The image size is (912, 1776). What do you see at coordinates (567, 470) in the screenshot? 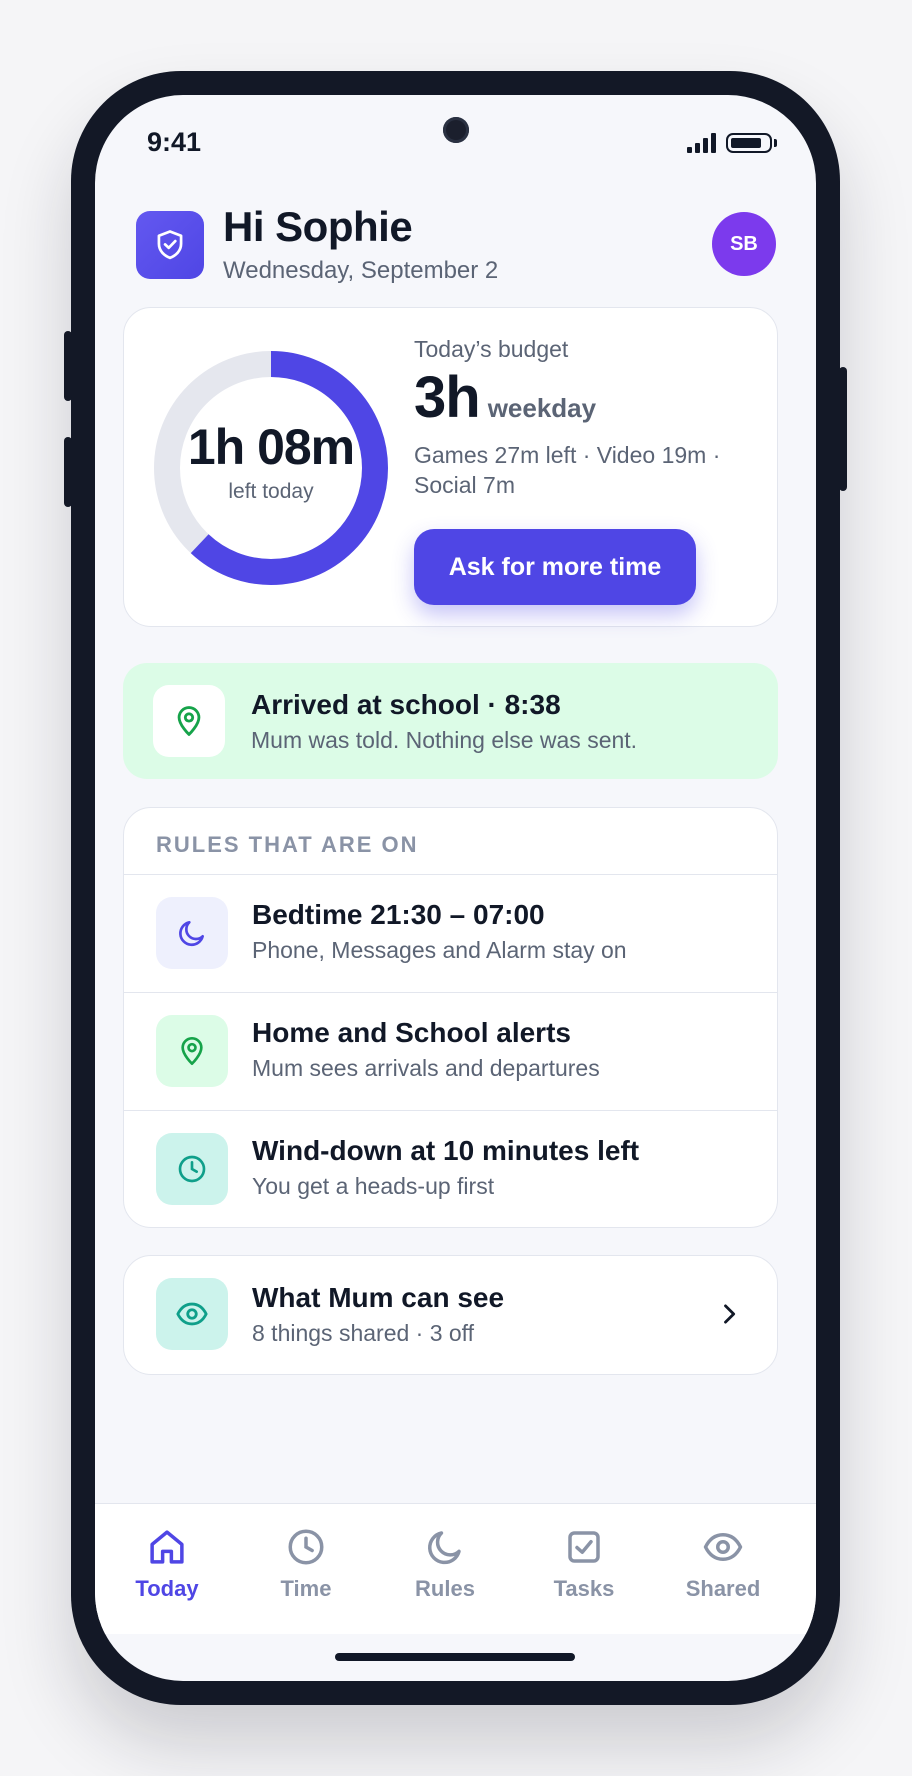
I see `budget-breakdown: Games 27m left · Video 19m · Social 7m` at bounding box center [567, 470].